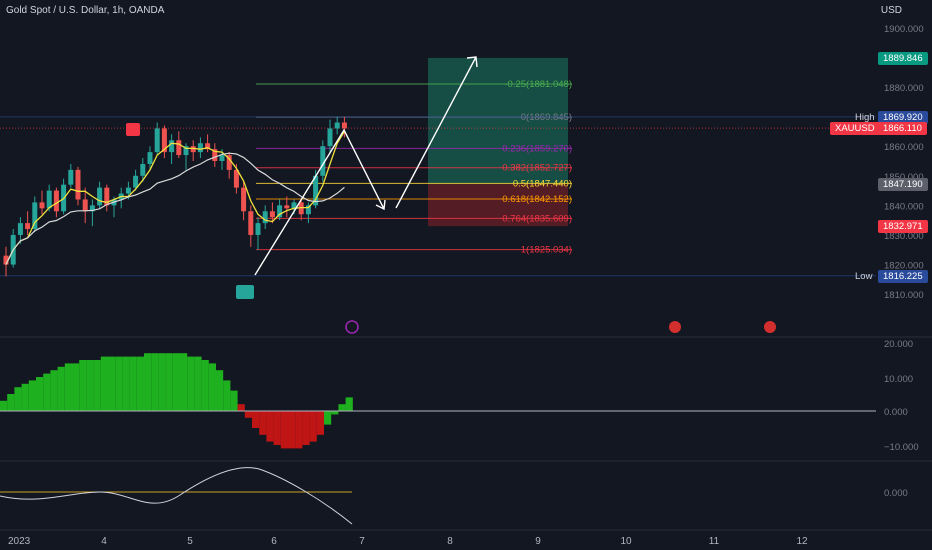 The image size is (932, 550). Describe the element at coordinates (903, 185) in the screenshot. I see `price-tag-entry: 1847.190` at that location.